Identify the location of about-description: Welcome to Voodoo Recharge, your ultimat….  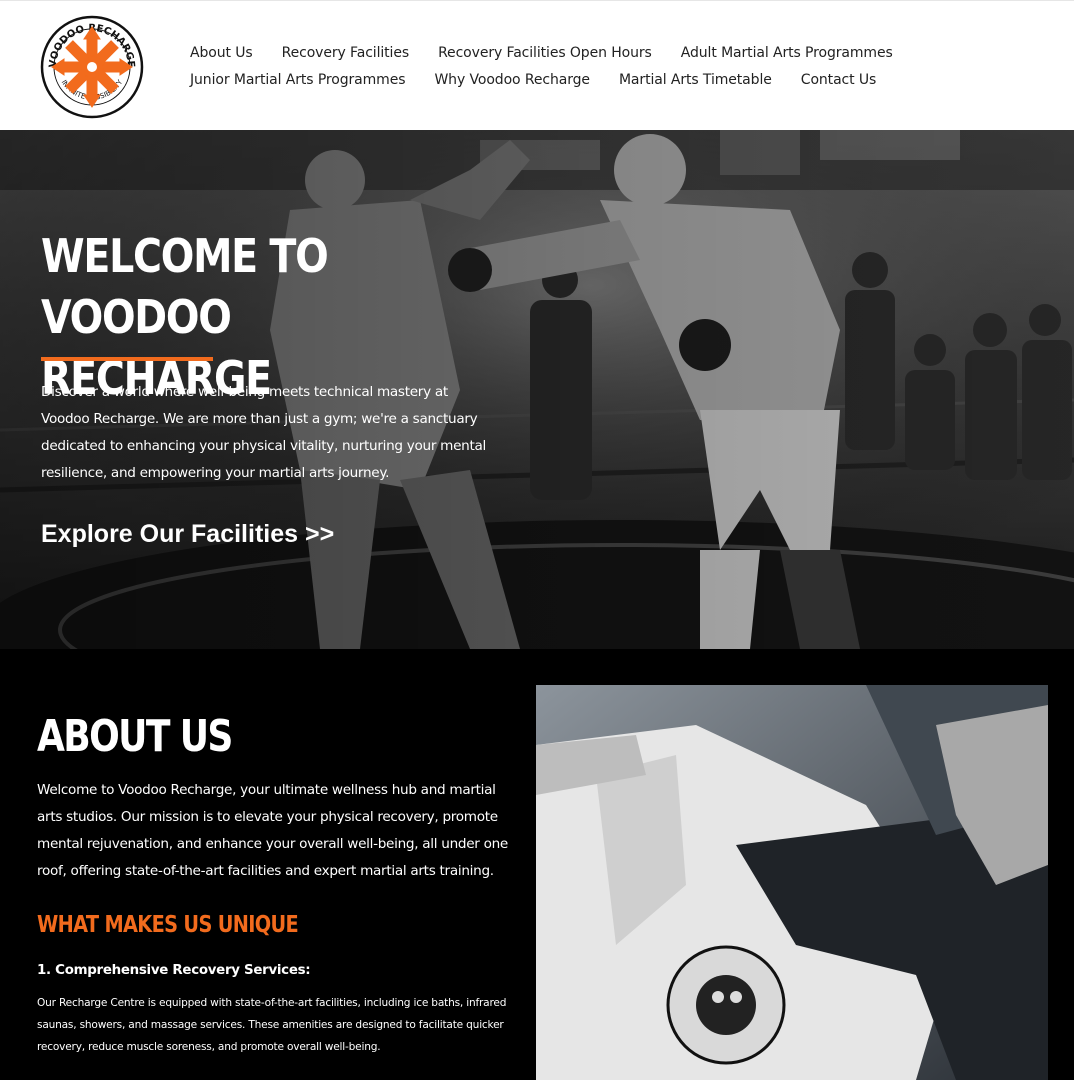
(272, 830).